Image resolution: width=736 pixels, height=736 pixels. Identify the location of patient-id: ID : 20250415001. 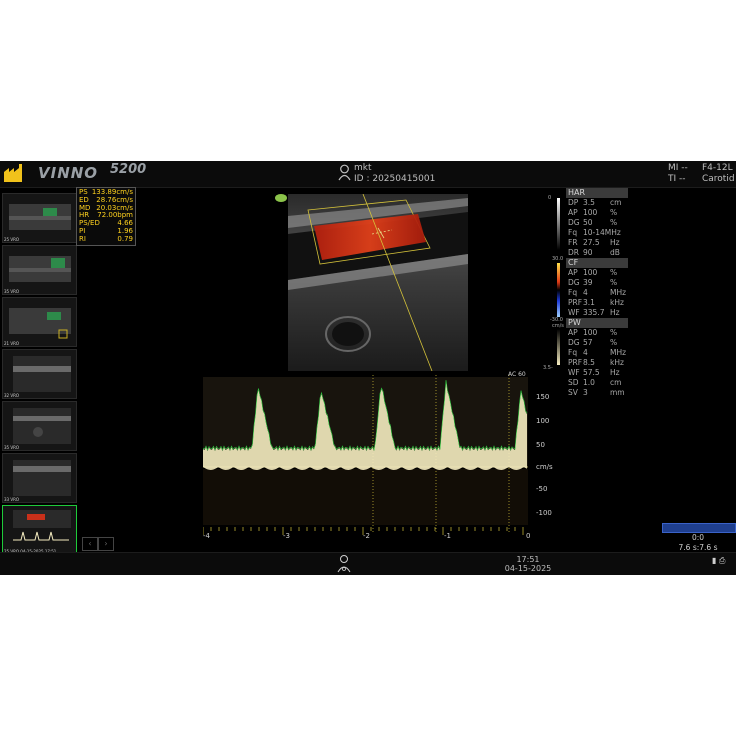
(395, 179).